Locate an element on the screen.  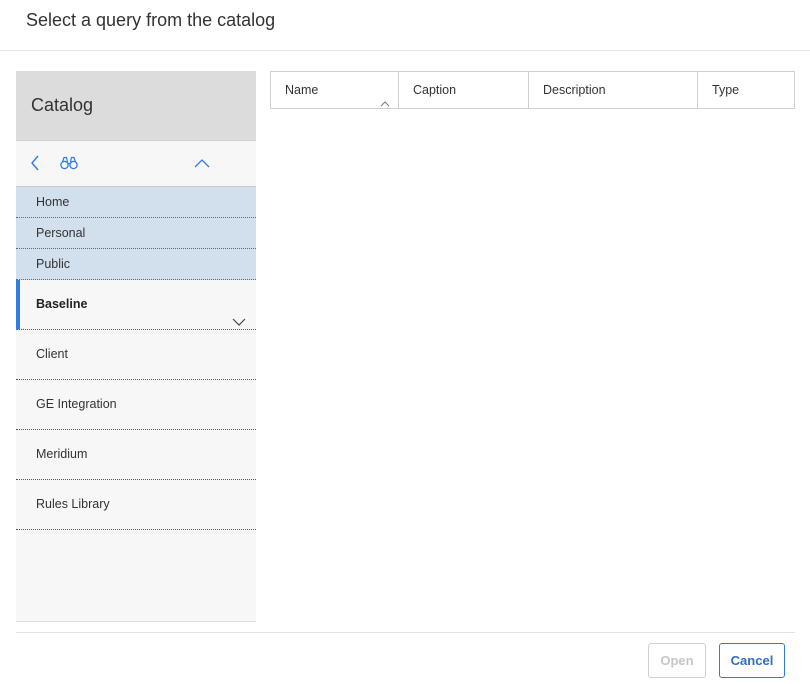
query-results-table-header: Name Caption Description Type is located at coordinates (532, 90).